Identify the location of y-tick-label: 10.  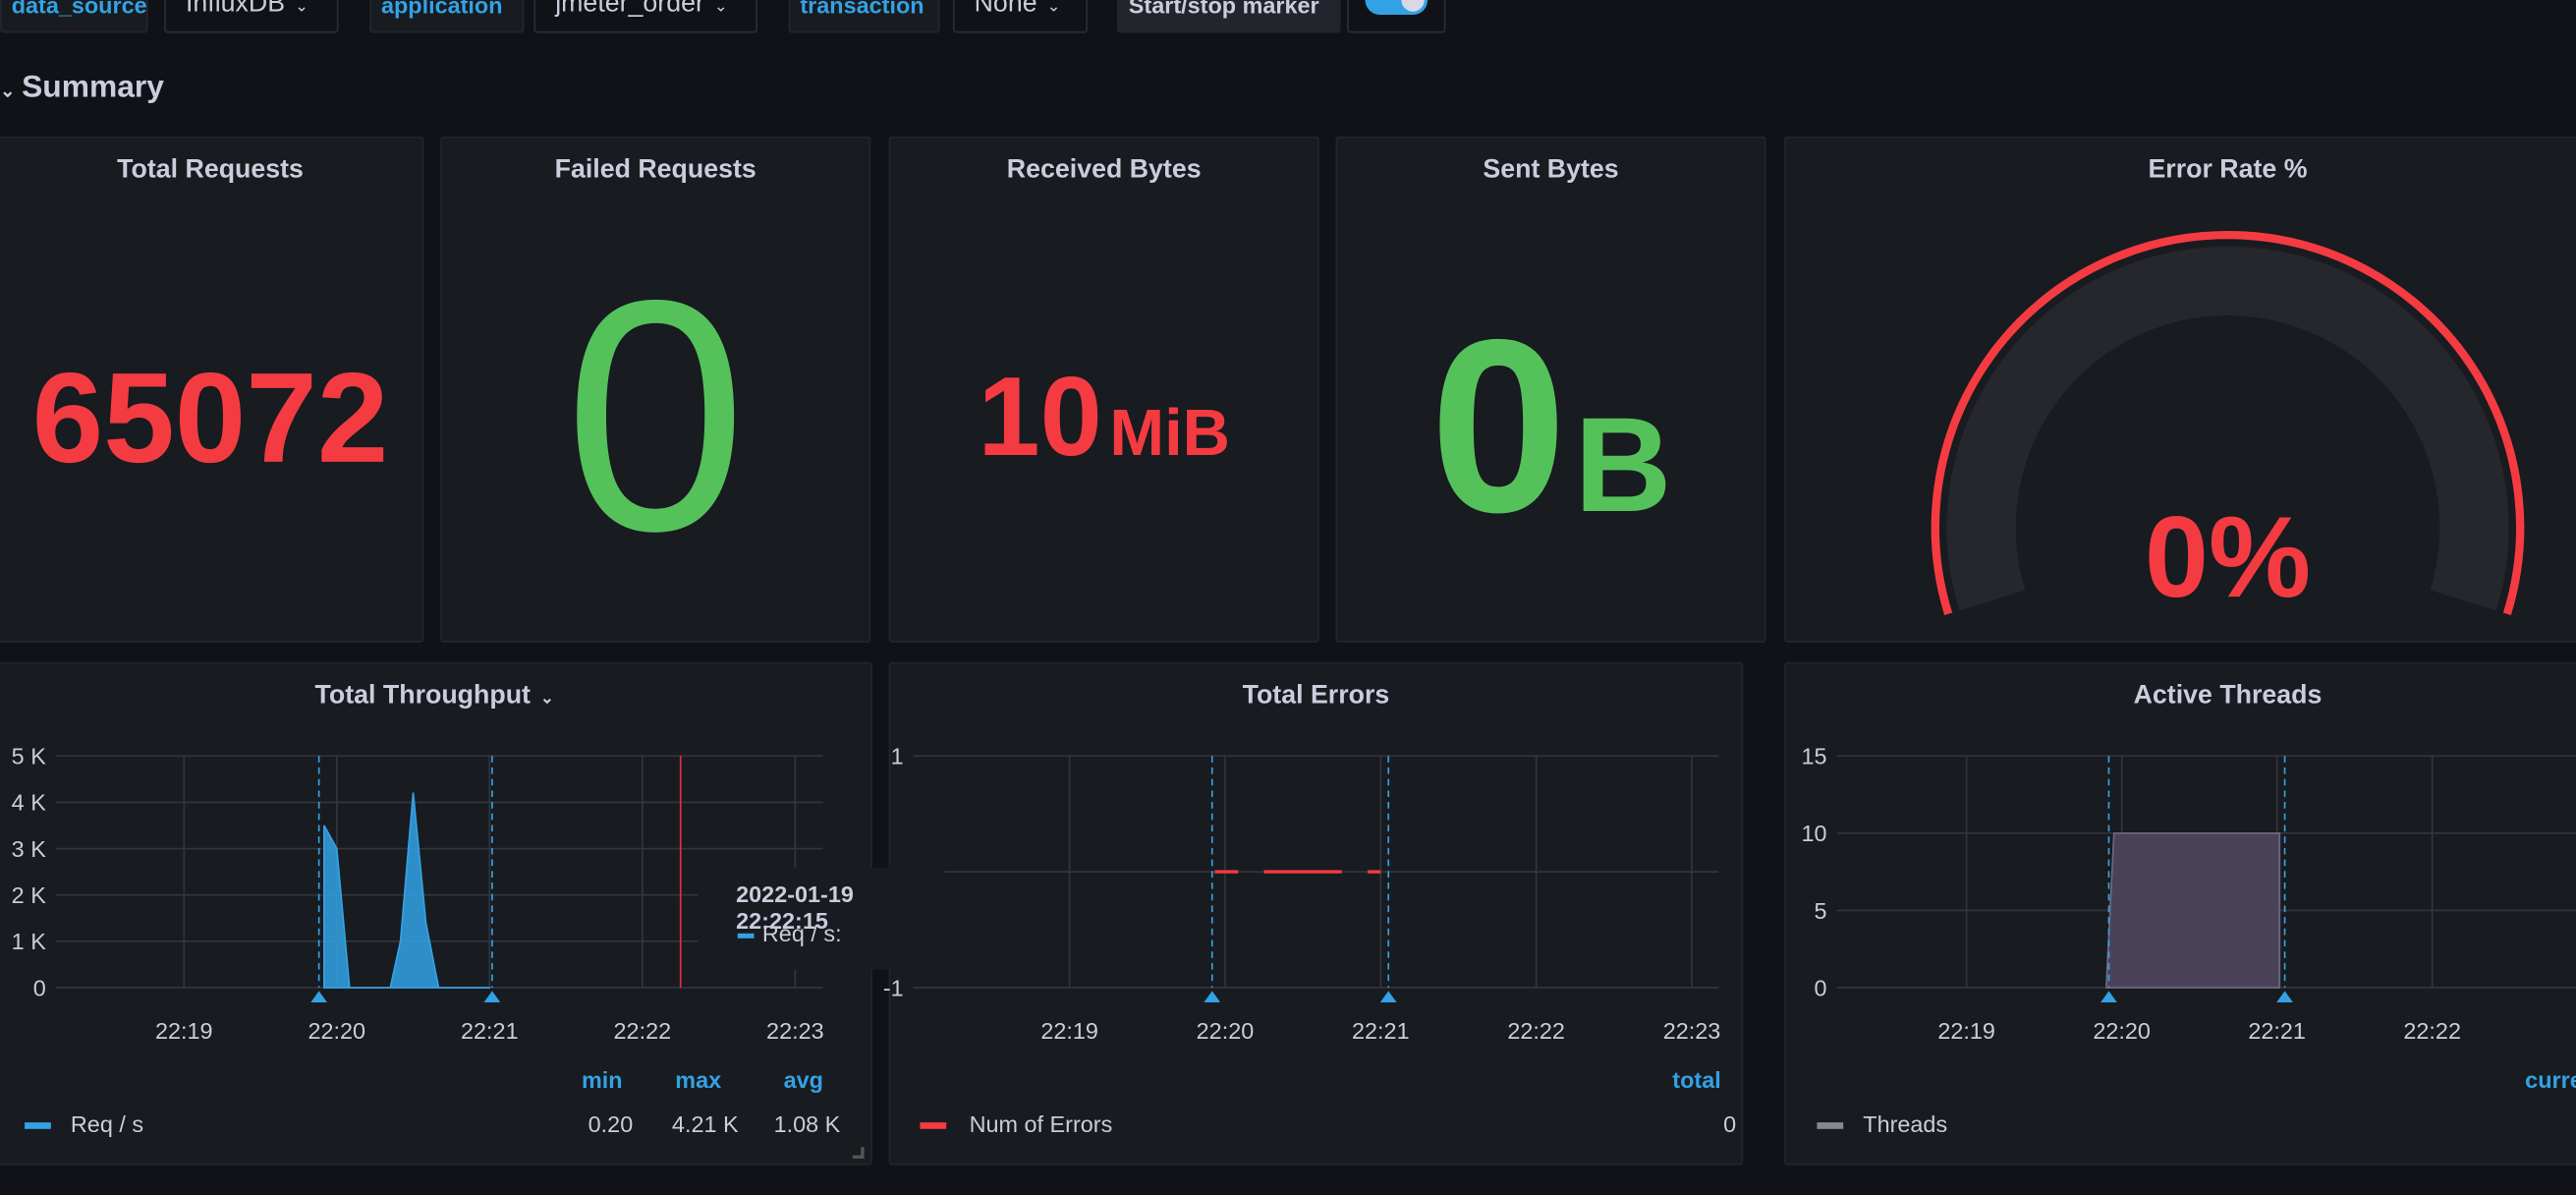
(1813, 833).